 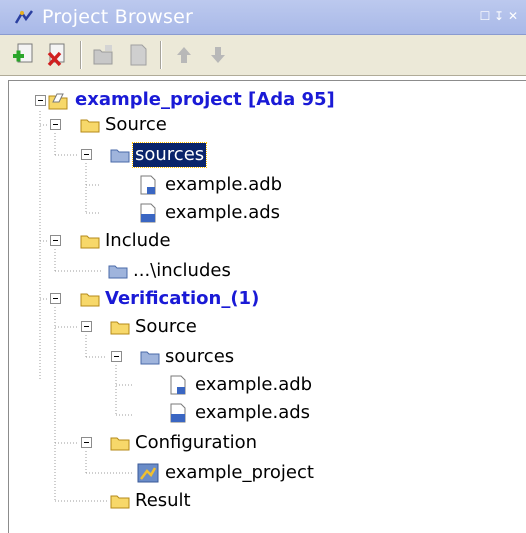 I want to click on add-file-button, so click(x=138, y=55).